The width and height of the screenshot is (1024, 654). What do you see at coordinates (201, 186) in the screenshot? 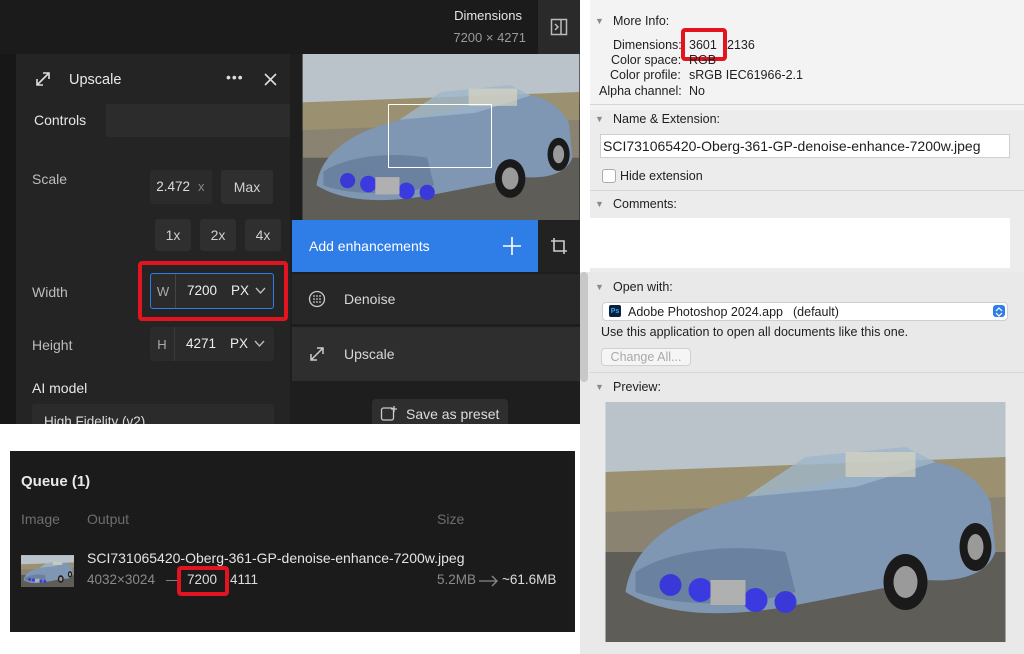
I see `scale-x: x` at bounding box center [201, 186].